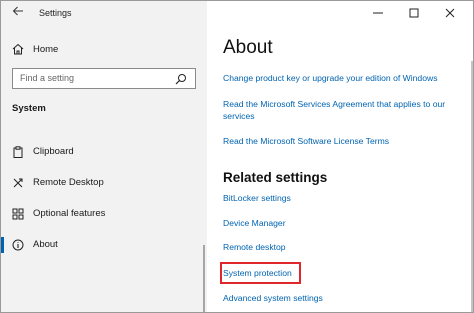 The image size is (474, 313). What do you see at coordinates (45, 244) in the screenshot?
I see `sidebar-item-label: About` at bounding box center [45, 244].